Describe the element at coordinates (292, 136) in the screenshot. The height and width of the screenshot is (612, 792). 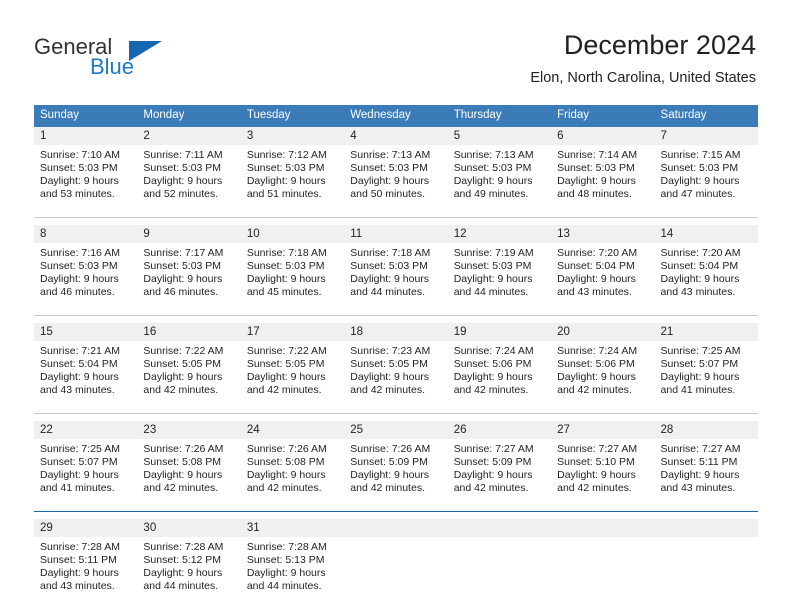
I see `day-number: 3` at that location.